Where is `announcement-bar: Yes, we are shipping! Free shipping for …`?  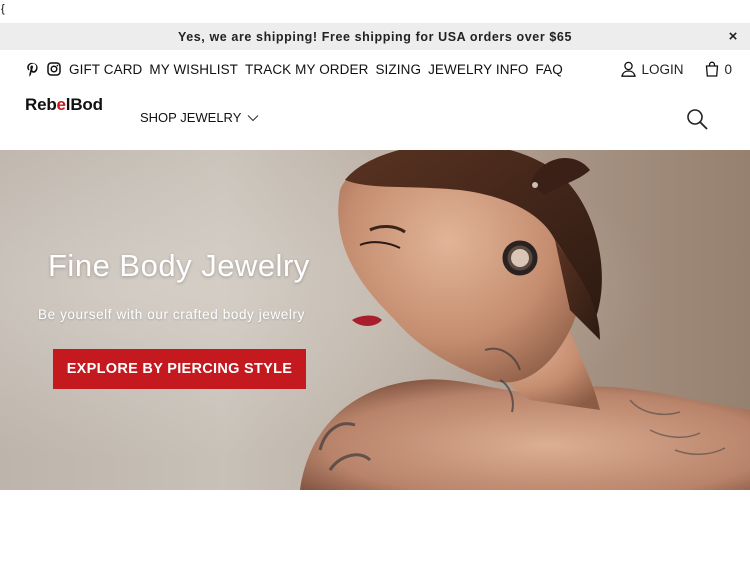
announcement-bar: Yes, we are shipping! Free shipping for … is located at coordinates (375, 36).